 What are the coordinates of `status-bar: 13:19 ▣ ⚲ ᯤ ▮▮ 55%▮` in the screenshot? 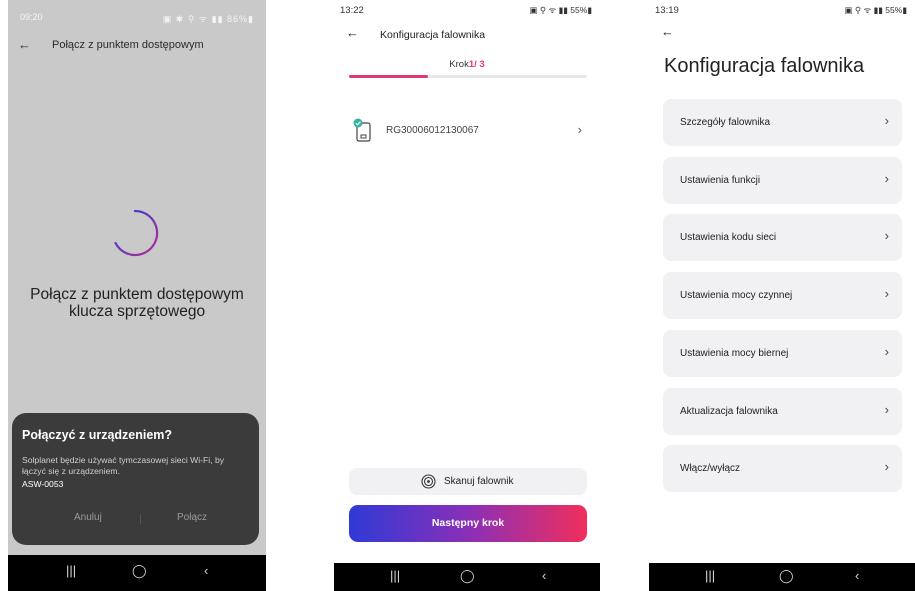 It's located at (781, 12).